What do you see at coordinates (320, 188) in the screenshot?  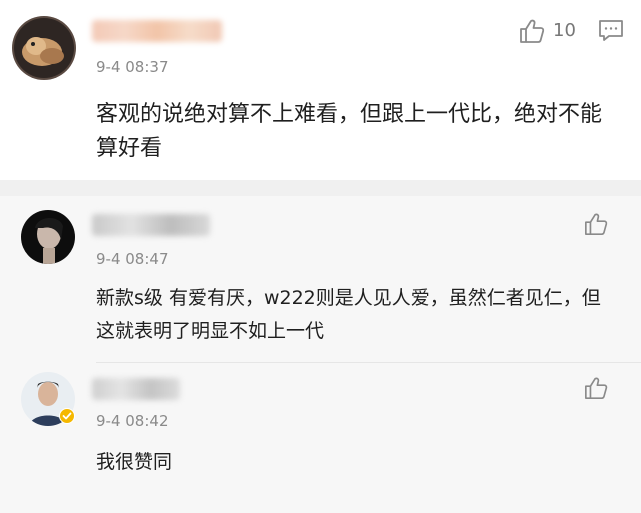 I see `section-divider` at bounding box center [320, 188].